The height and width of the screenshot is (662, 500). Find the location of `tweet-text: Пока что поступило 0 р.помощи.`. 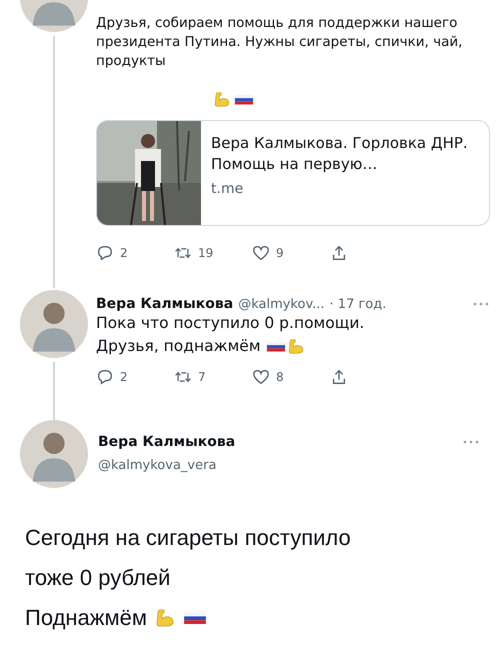

tweet-text: Пока что поступило 0 р.помощи. is located at coordinates (230, 323).